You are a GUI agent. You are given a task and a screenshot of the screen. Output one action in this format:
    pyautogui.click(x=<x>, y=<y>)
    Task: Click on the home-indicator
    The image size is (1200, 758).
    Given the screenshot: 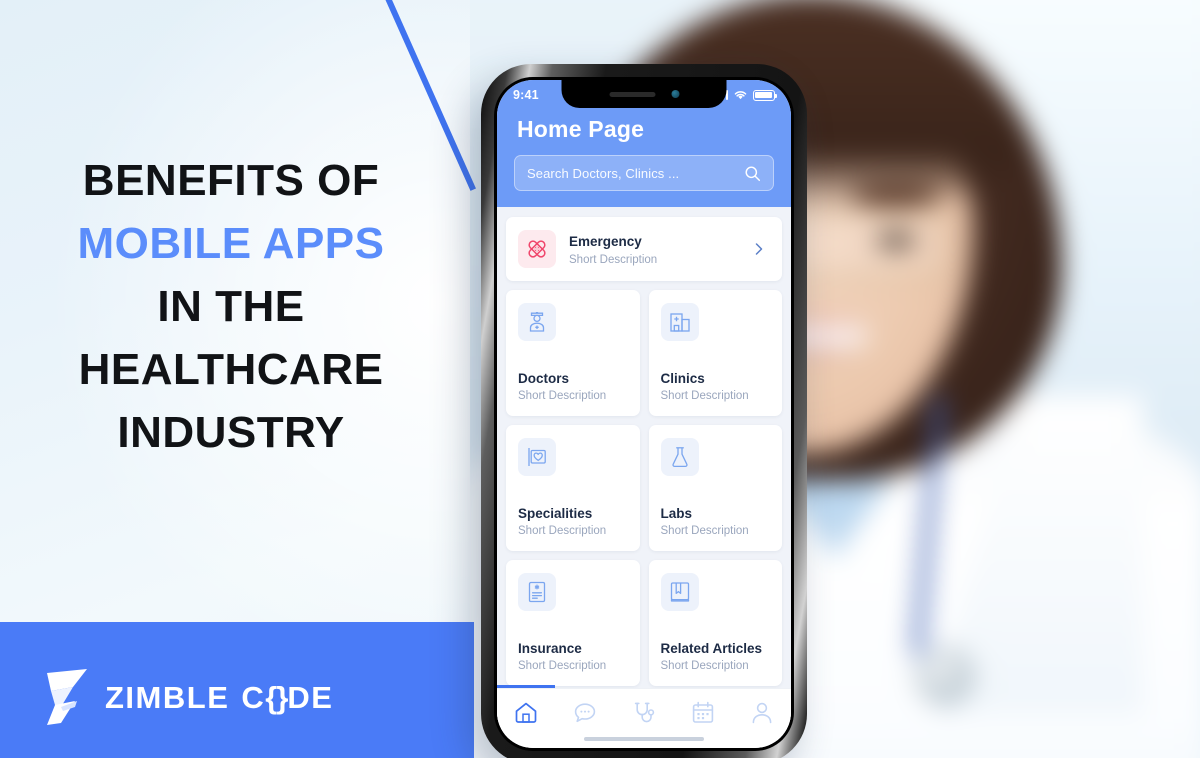 What is the action you would take?
    pyautogui.click(x=644, y=739)
    